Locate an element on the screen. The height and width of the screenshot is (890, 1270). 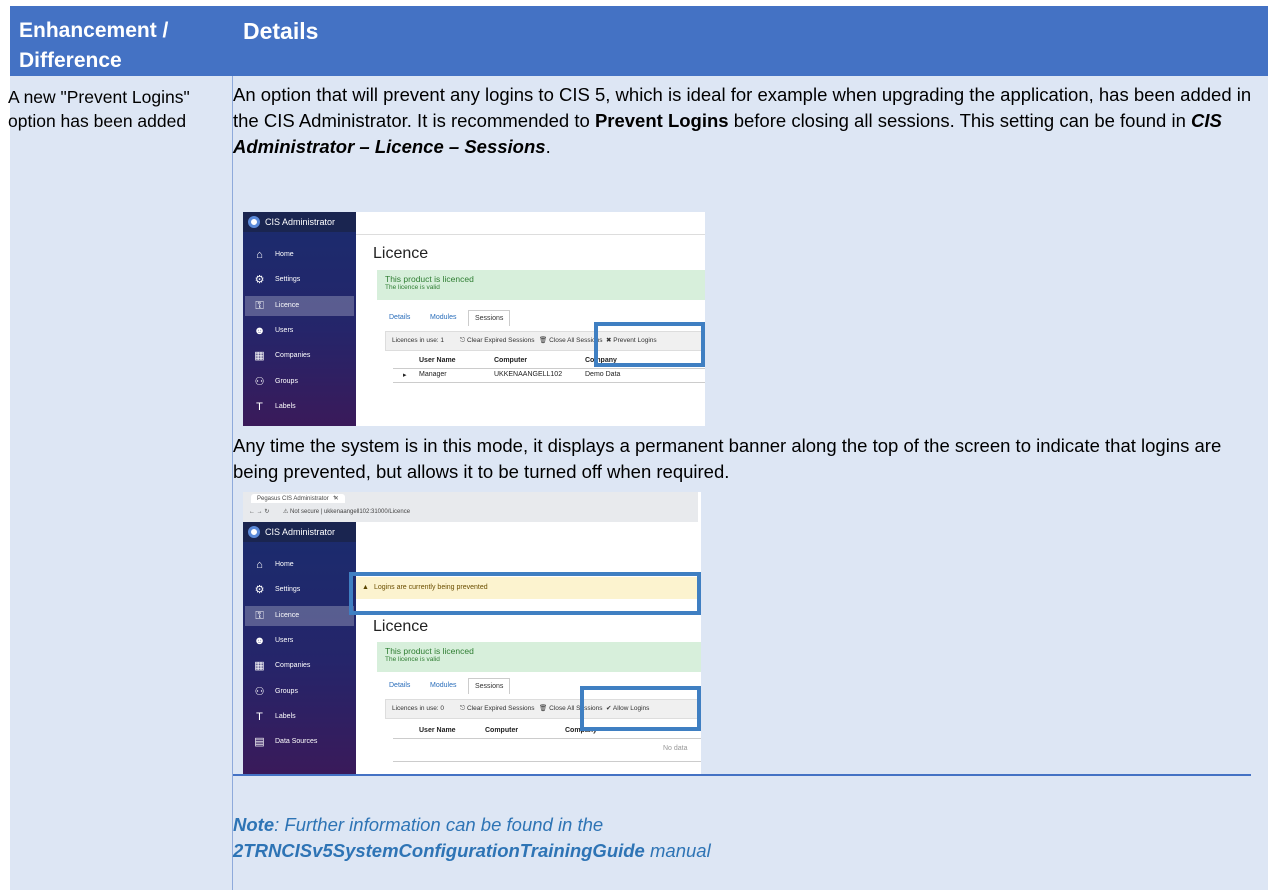
nav-icons: ← → ↻ is located at coordinates (259, 511).